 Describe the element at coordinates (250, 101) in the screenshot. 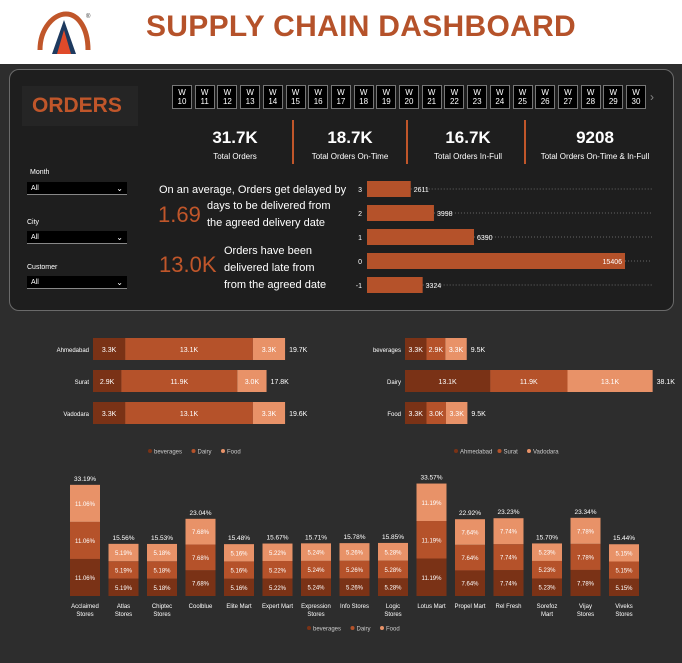

I see `week-button-number: 13` at that location.